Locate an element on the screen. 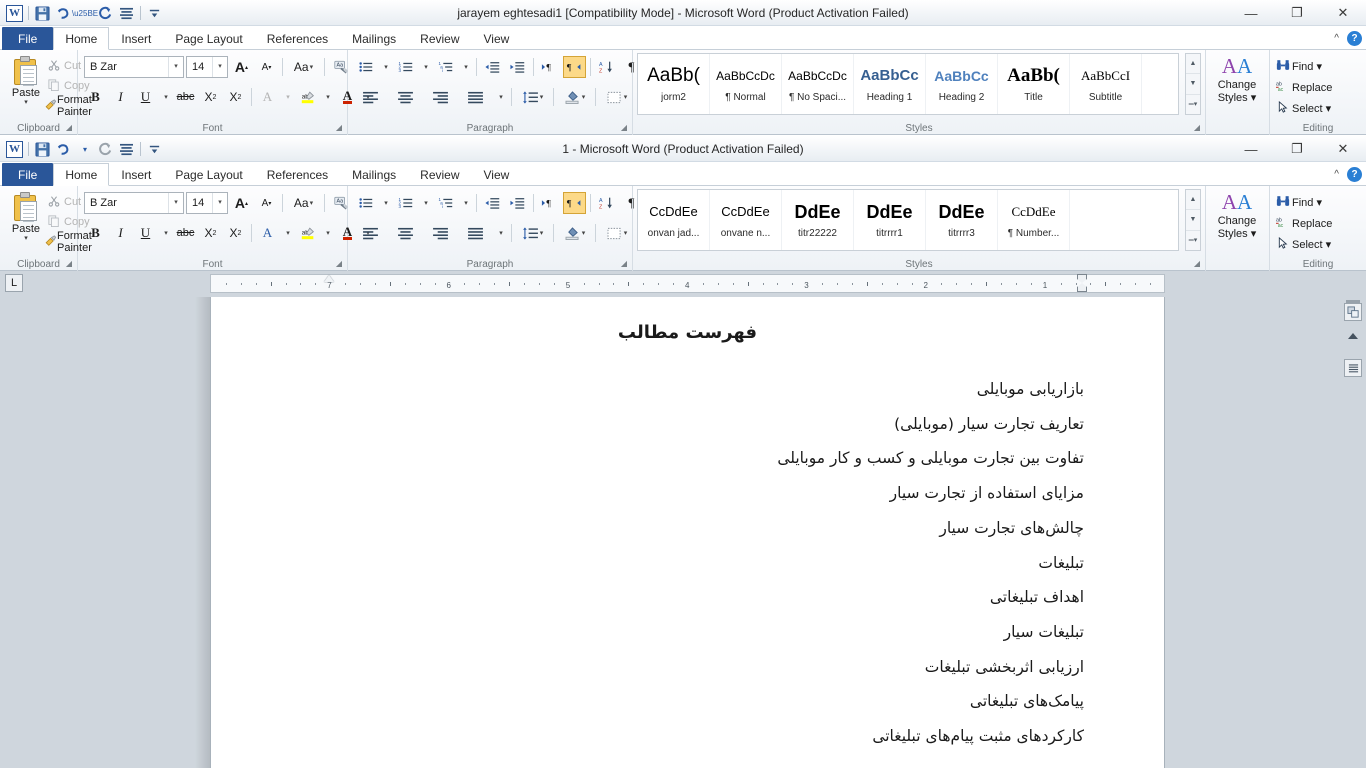 This screenshot has width=1366, height=768. highlight-chevron-down-icon-2: ▾ is located at coordinates (327, 233).